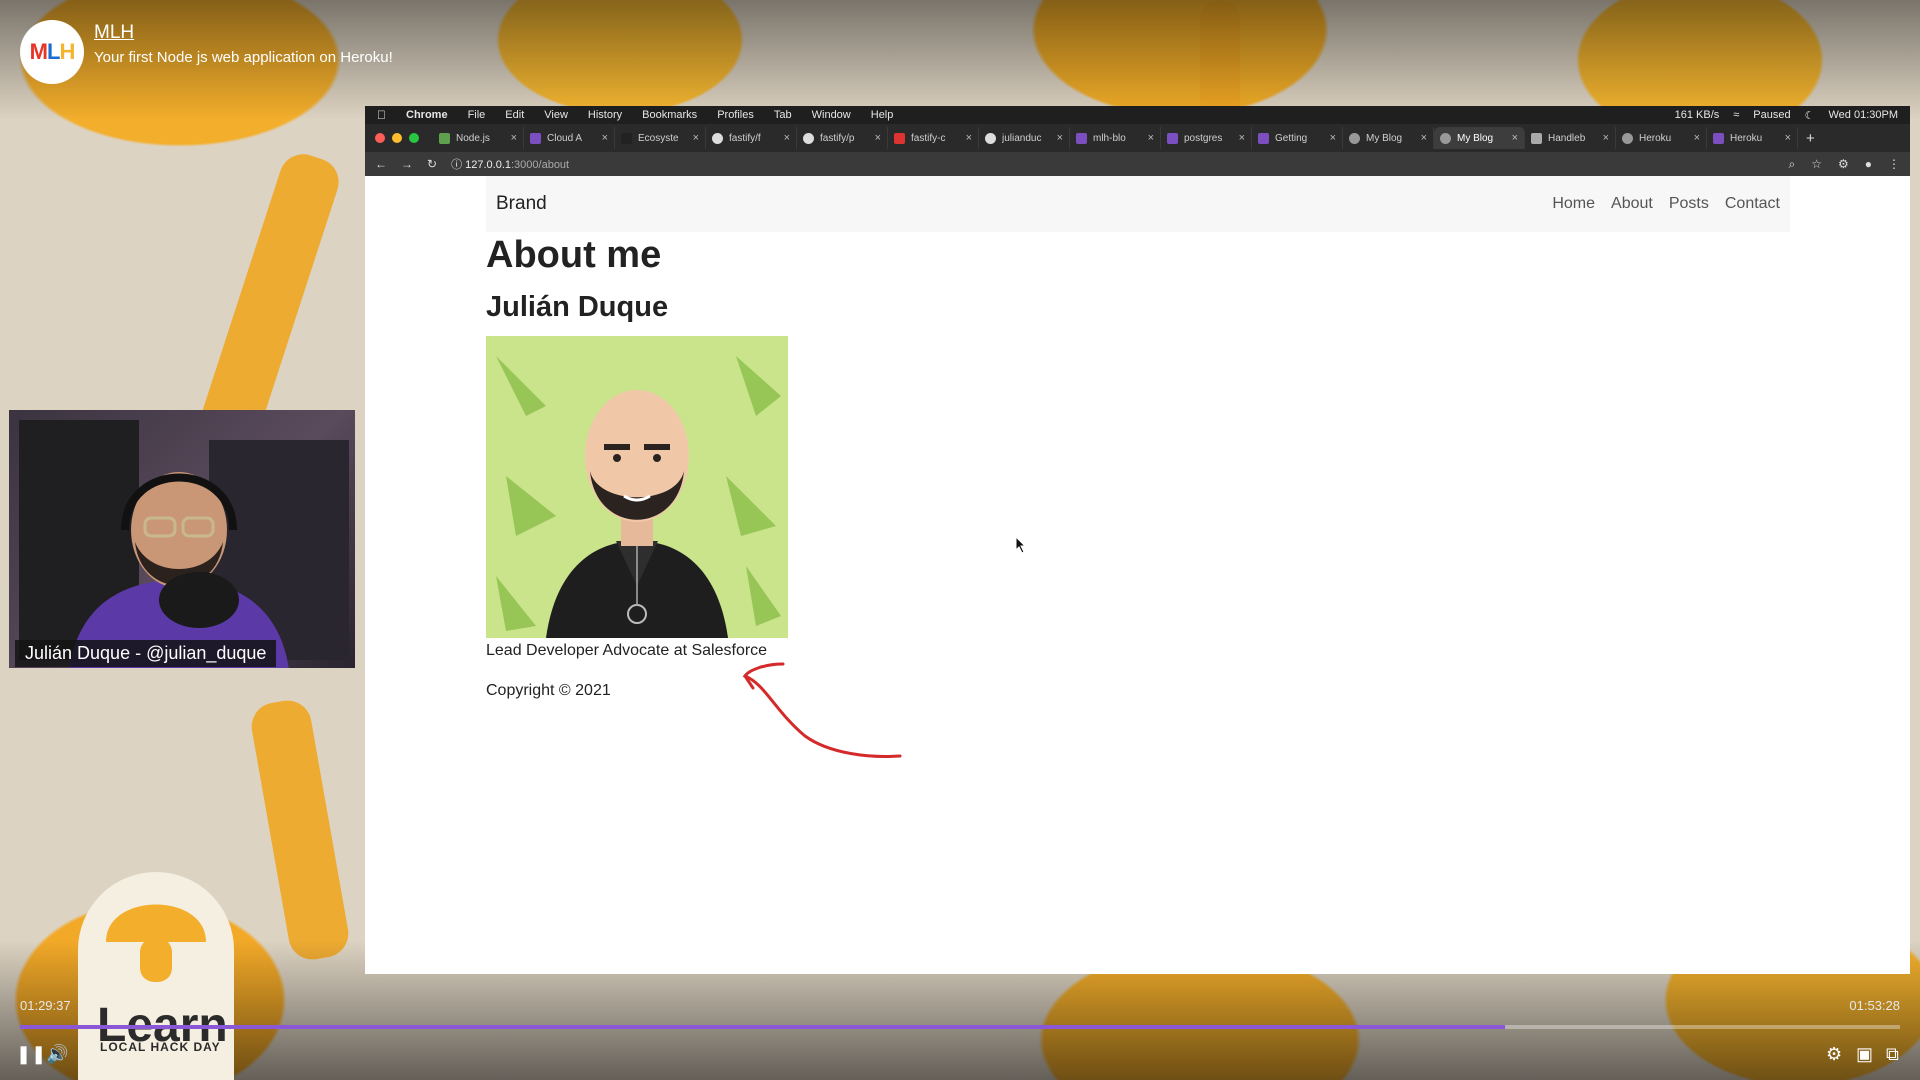 This screenshot has width=1920, height=1080. Describe the element at coordinates (1445, 138) in the screenshot. I see `globe-icon` at that location.